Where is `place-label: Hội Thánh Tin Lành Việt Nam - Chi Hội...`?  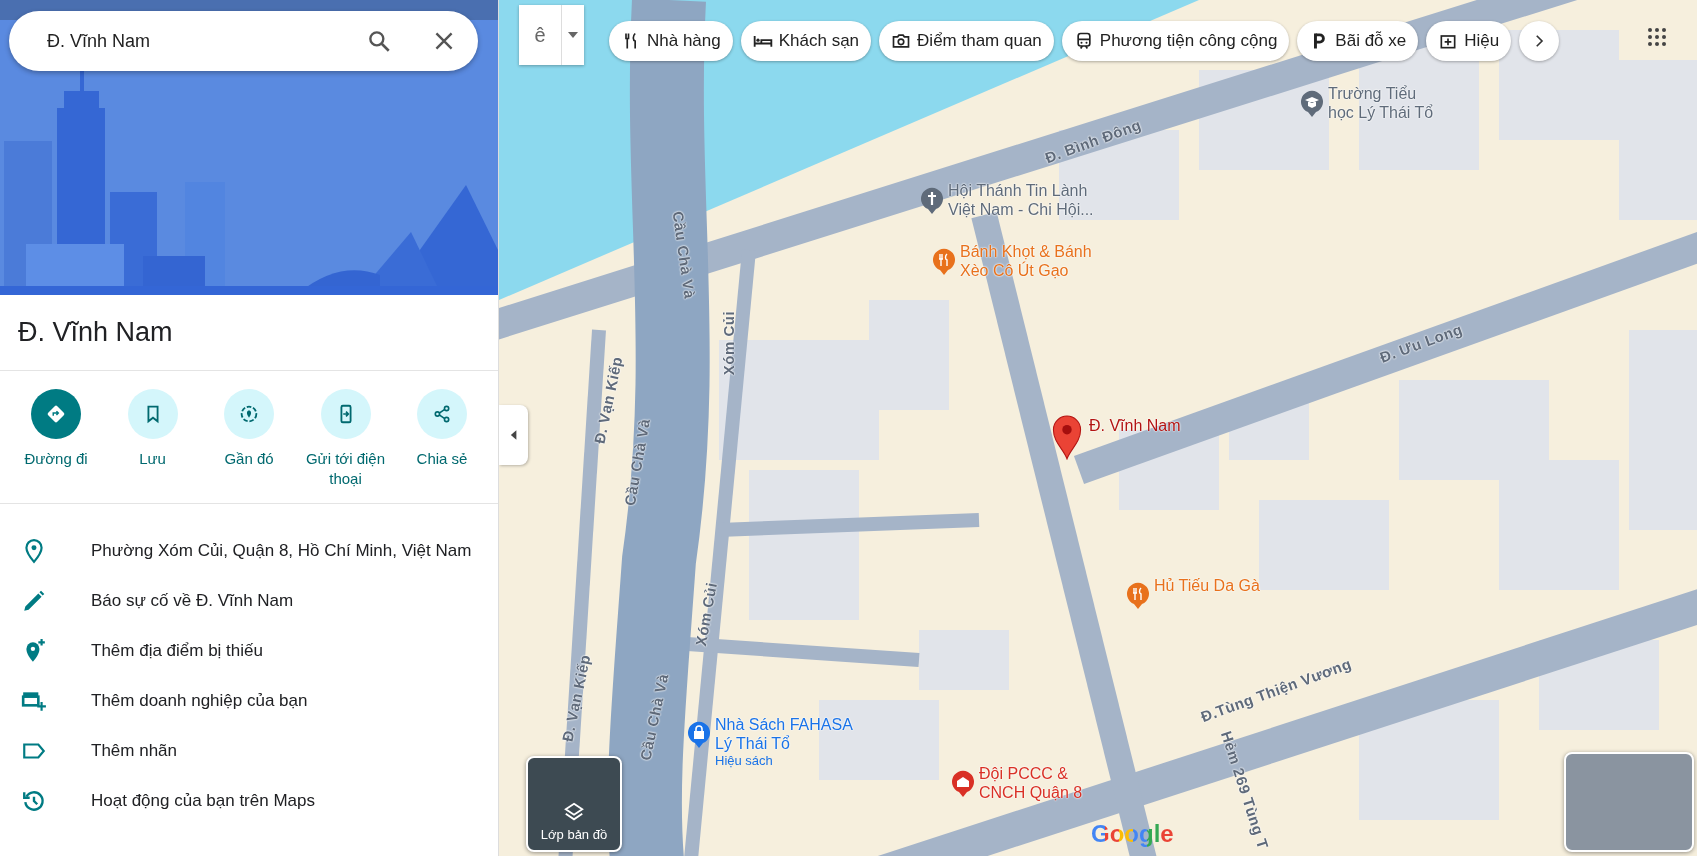
place-label: Hội Thánh Tin Lành Việt Nam - Chi Hội... is located at coordinates (1021, 200).